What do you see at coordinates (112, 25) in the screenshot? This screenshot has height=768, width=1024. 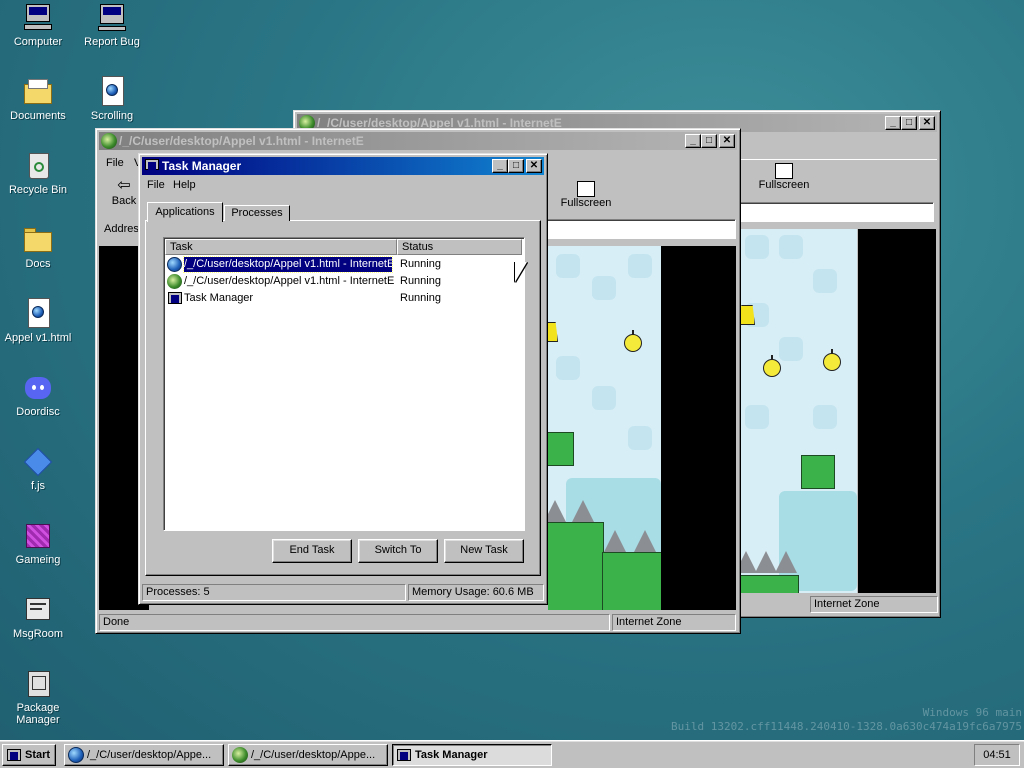 I see `desktop-icon-report-bug: Report Bug` at bounding box center [112, 25].